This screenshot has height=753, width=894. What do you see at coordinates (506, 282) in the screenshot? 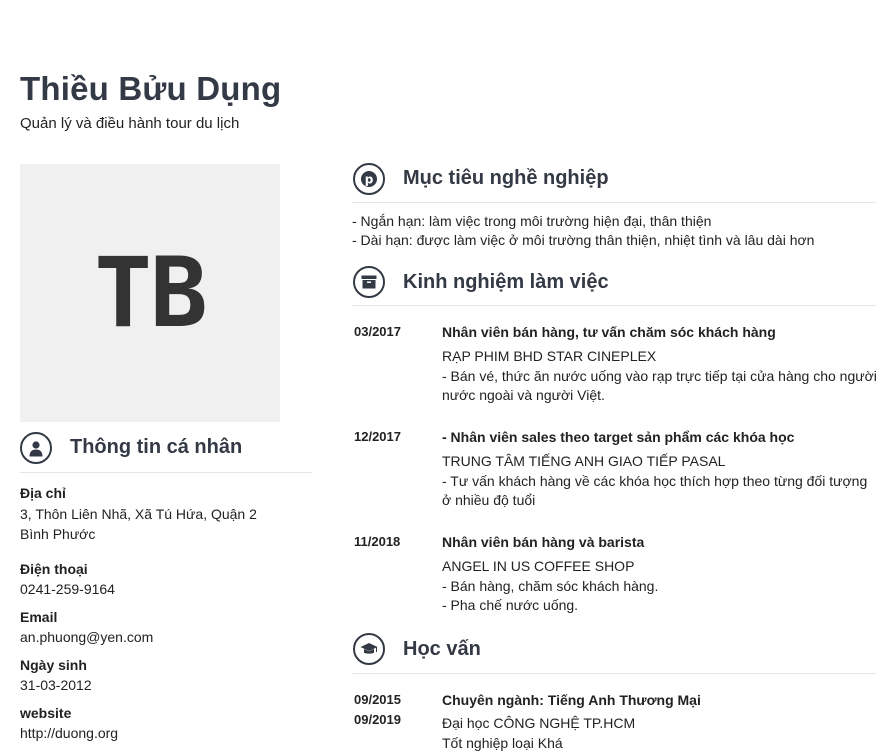
I see `experience-section-title: Kinh nghiệm làm việc` at bounding box center [506, 282].